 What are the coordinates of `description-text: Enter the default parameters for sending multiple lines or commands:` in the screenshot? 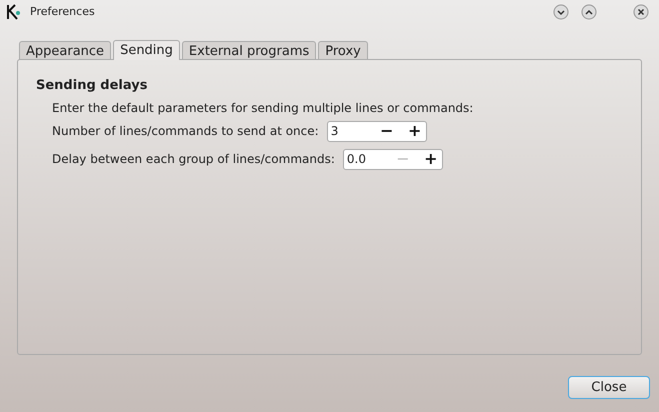 It's located at (263, 108).